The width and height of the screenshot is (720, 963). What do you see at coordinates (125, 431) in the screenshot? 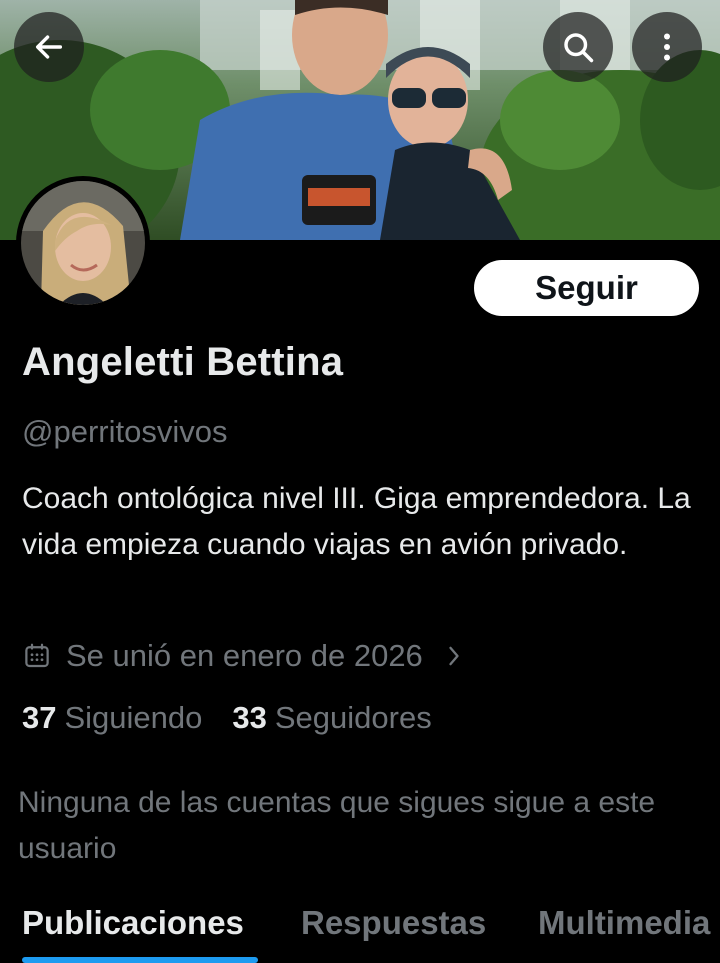
I see `profile-handle: @perritosvivos` at bounding box center [125, 431].